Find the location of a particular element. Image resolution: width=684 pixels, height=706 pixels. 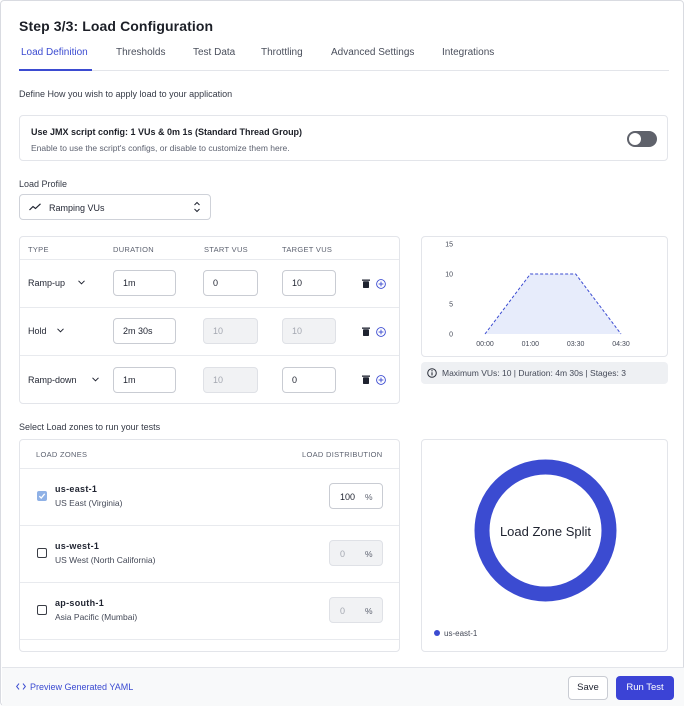

stage-type-select: Hold is located at coordinates (50, 332).